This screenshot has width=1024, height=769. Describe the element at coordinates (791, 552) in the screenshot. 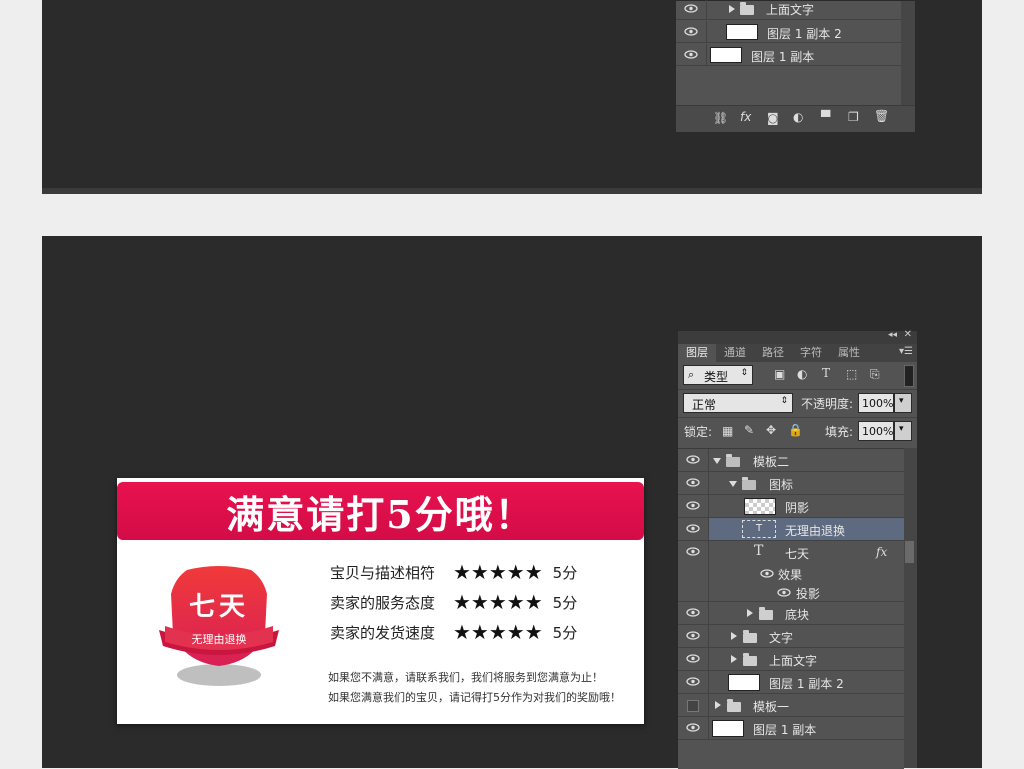

I see `layer-row: T 七天 fx` at that location.